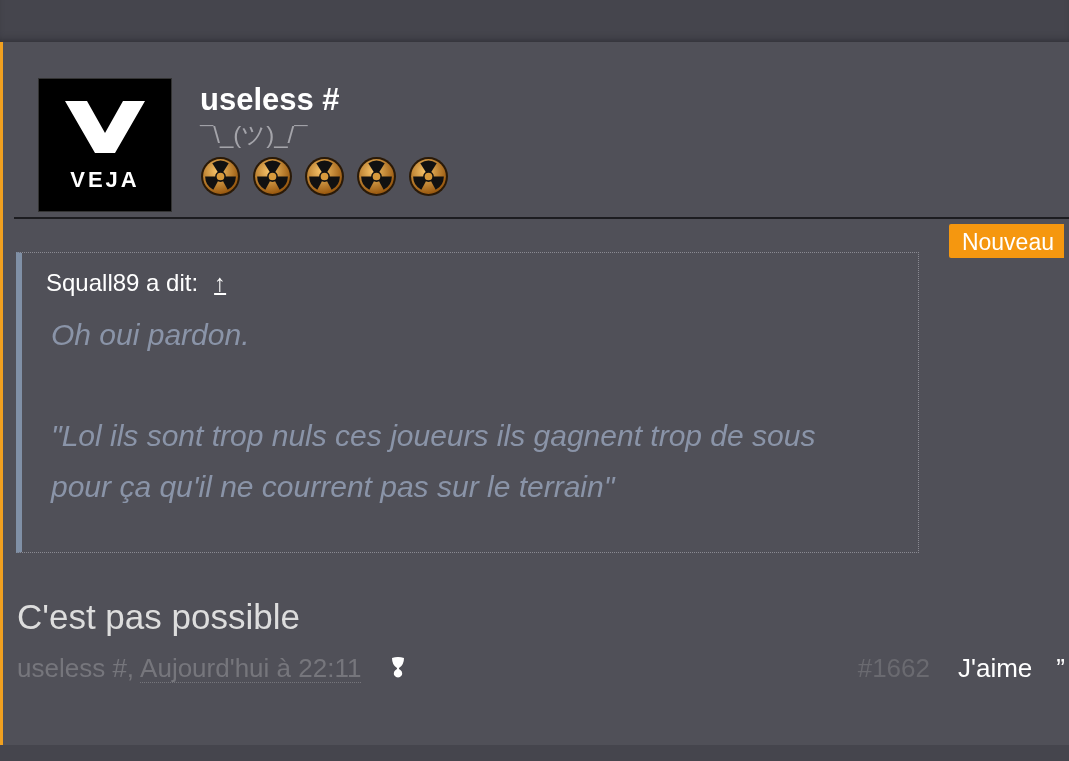  I want to click on new-badge: Nouveau, so click(1006, 241).